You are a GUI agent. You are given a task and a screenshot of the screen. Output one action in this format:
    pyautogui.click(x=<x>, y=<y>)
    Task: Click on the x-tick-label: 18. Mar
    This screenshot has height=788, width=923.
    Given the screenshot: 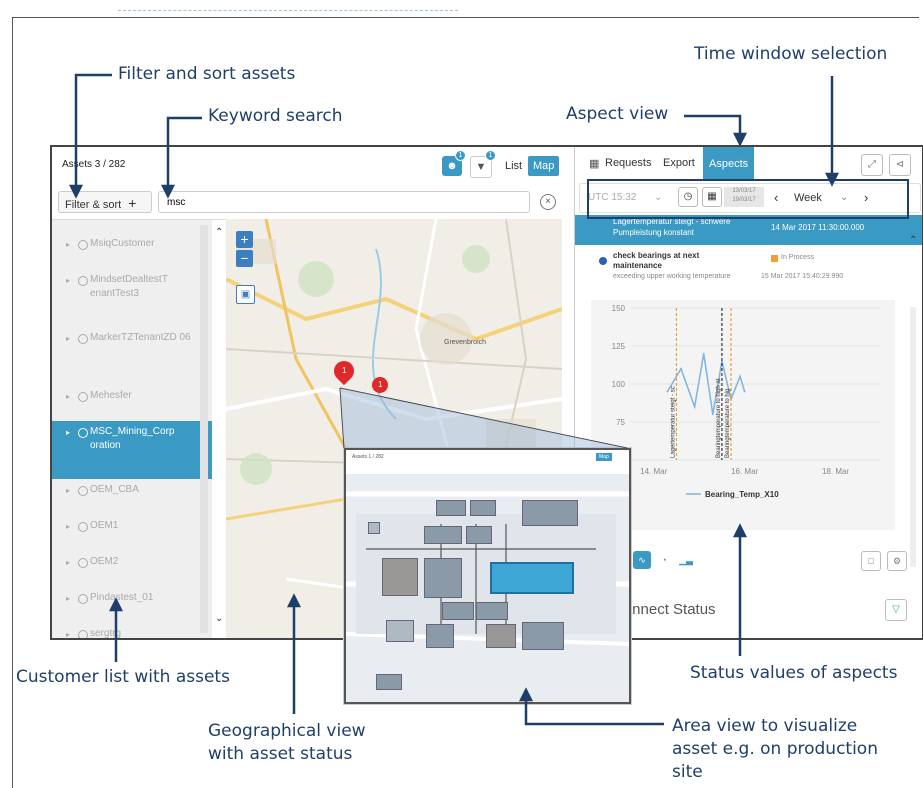 What is the action you would take?
    pyautogui.click(x=835, y=471)
    